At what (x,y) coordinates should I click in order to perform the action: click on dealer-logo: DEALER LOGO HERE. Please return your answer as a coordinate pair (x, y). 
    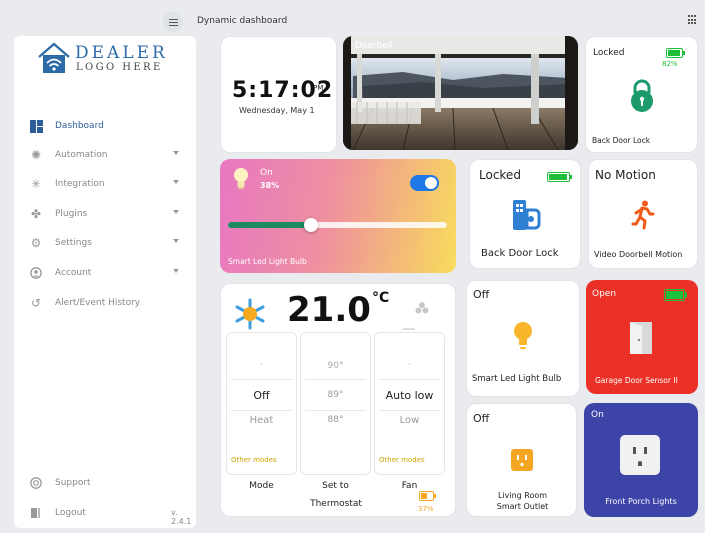
    Looking at the image, I should click on (102, 58).